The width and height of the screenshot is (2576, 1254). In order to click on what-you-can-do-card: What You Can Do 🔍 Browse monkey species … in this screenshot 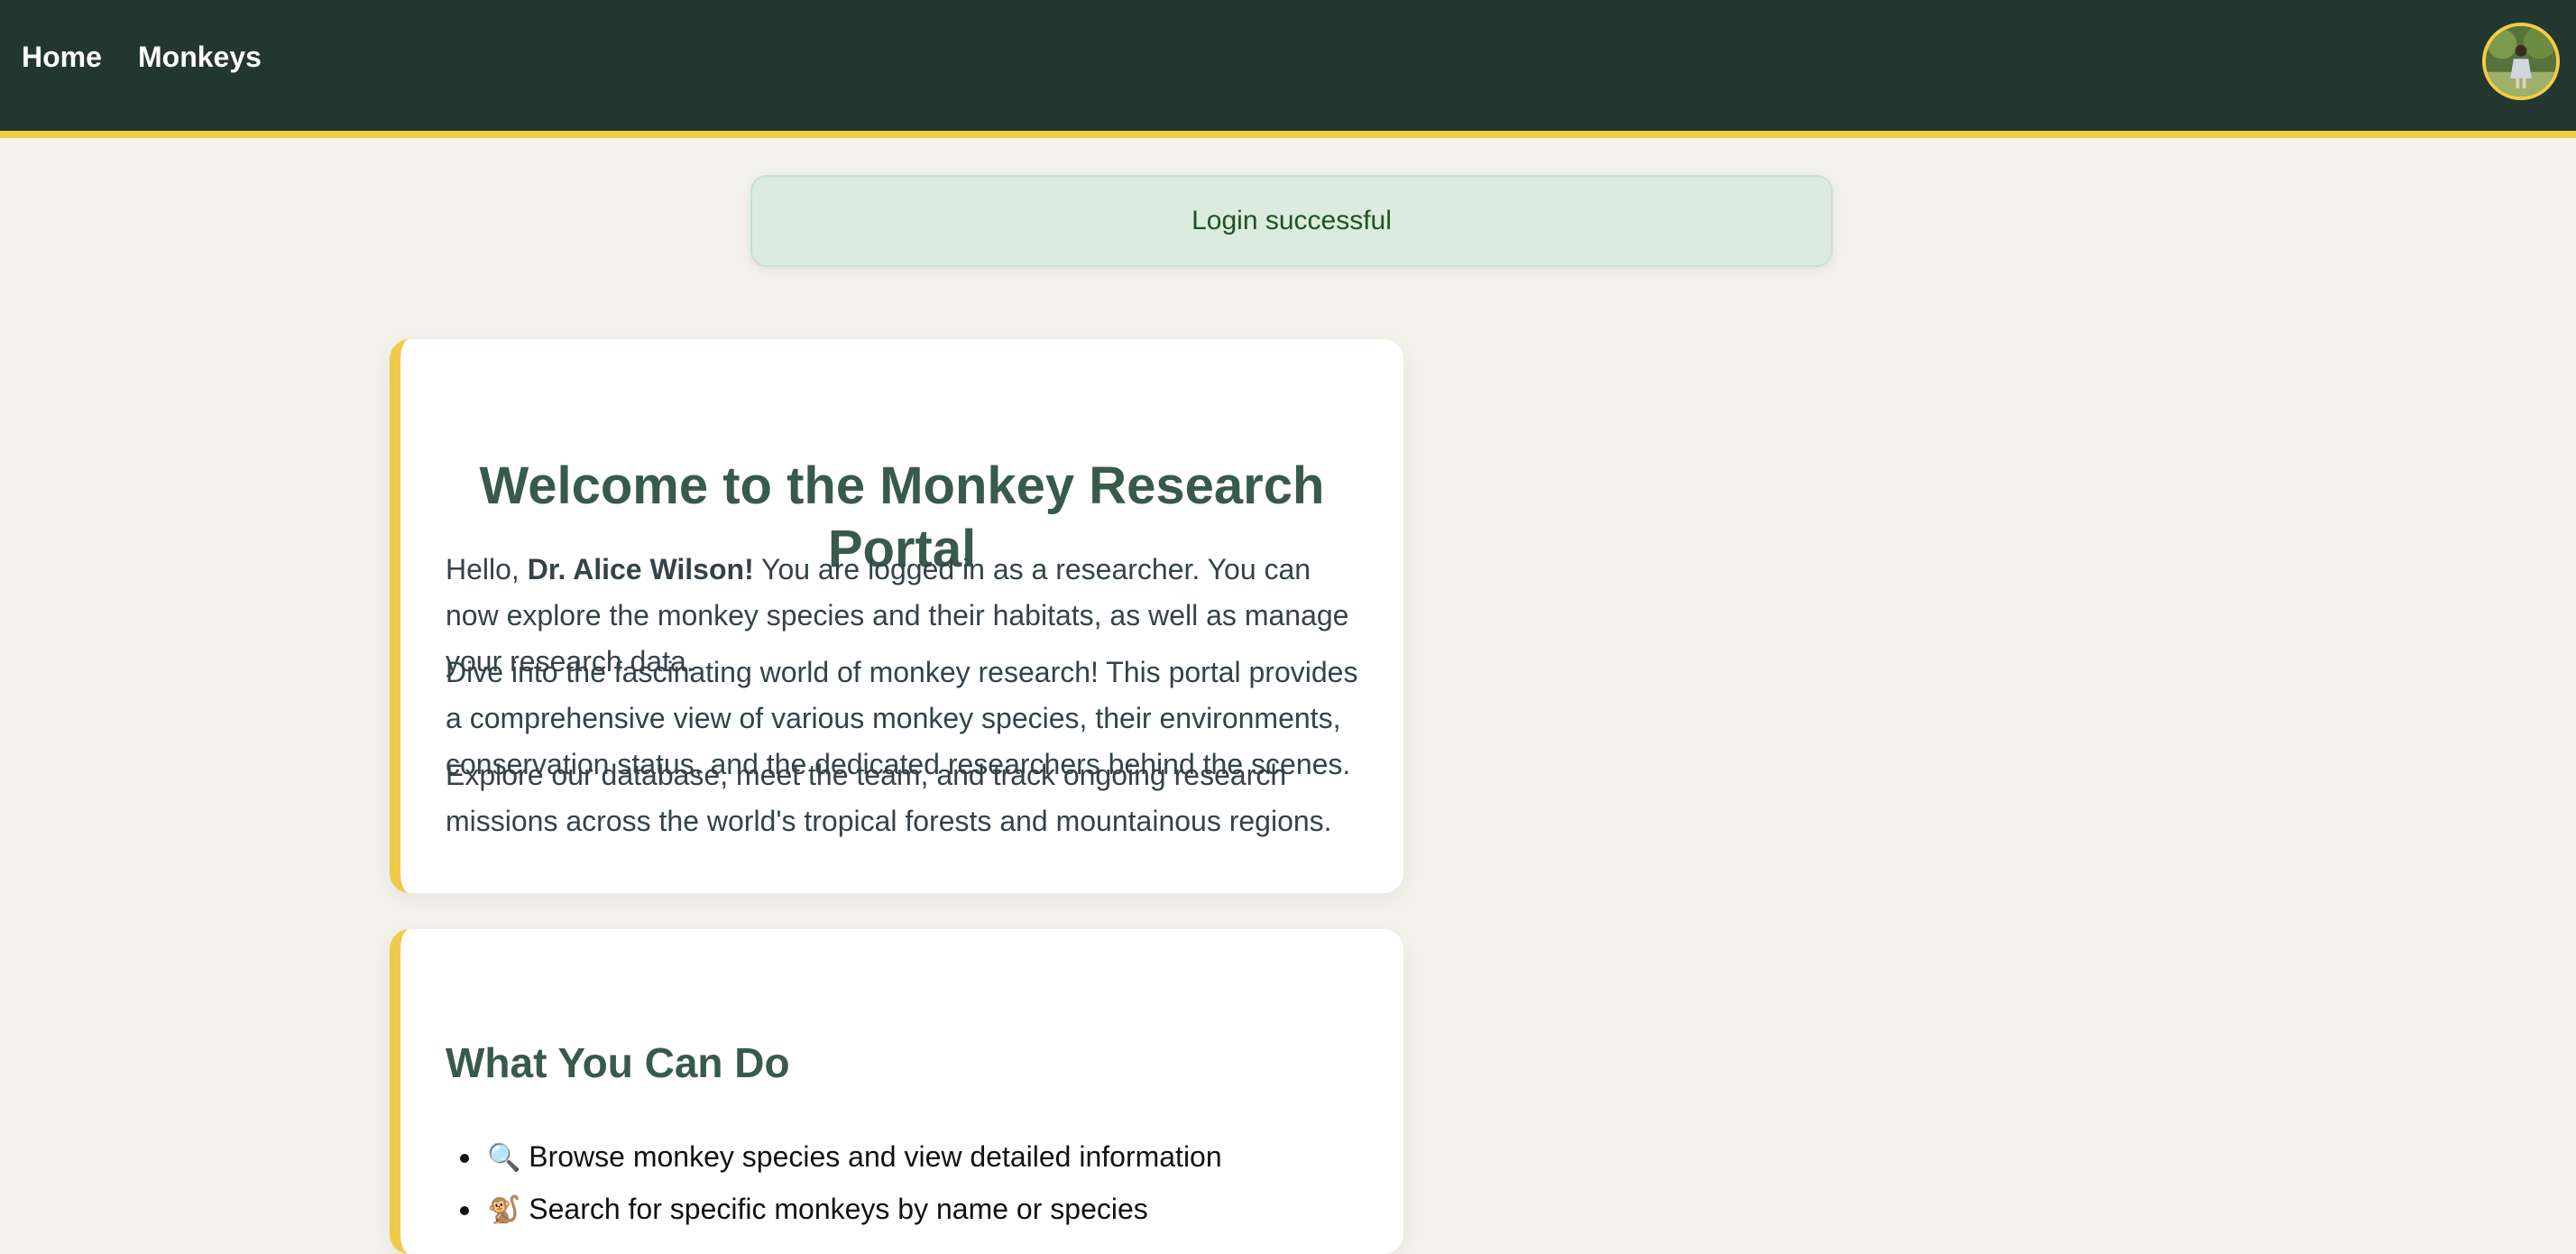, I will do `click(897, 1091)`.